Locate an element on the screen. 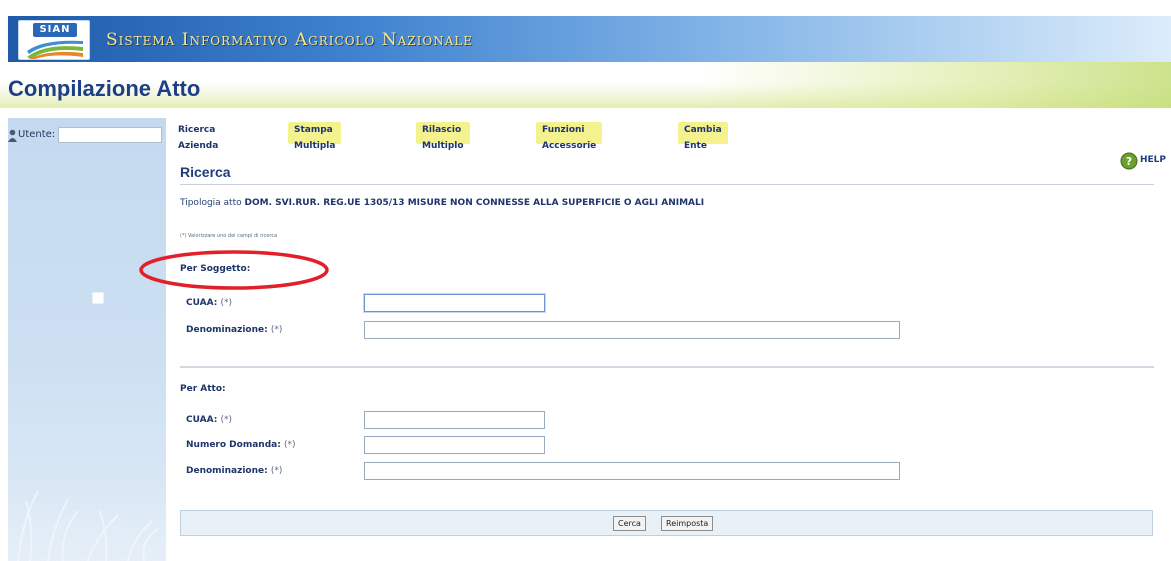 This screenshot has width=1171, height=561. atto-denominazione-label: Denominazione: (*) is located at coordinates (234, 471).